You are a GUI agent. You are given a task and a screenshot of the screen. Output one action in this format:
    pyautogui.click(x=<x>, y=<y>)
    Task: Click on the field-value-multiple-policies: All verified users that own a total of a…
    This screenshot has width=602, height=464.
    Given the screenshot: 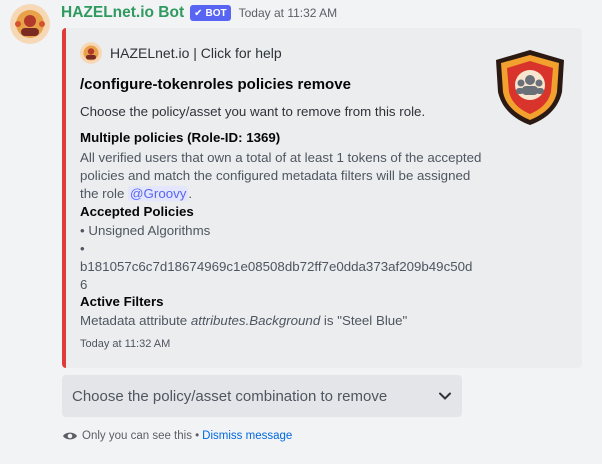 What is the action you would take?
    pyautogui.click(x=295, y=176)
    